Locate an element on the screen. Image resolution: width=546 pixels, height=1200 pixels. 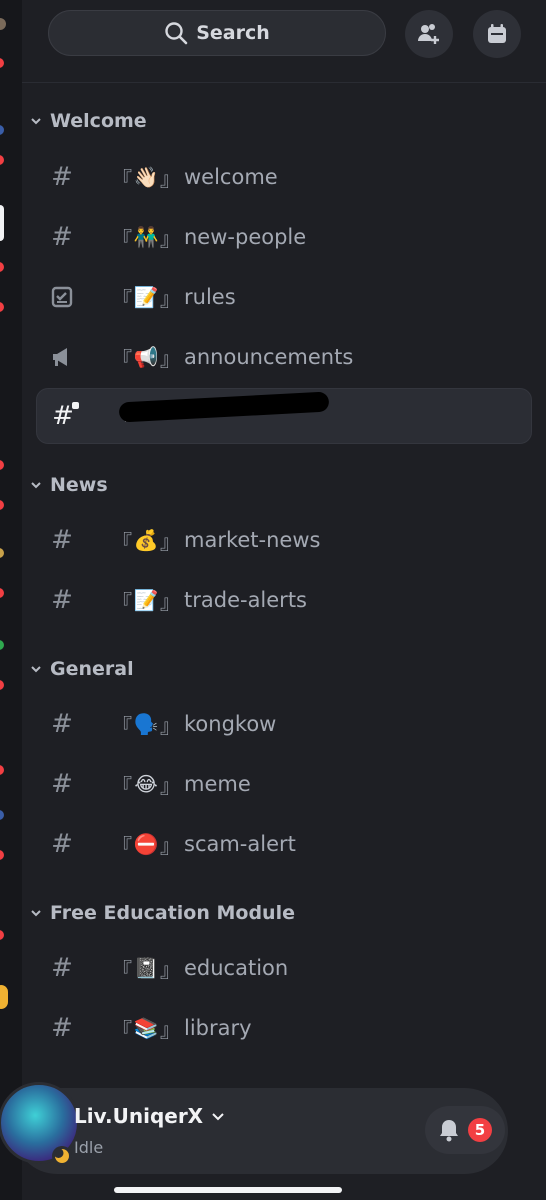
channel-education: # 『📓』 education is located at coordinates (284, 968).